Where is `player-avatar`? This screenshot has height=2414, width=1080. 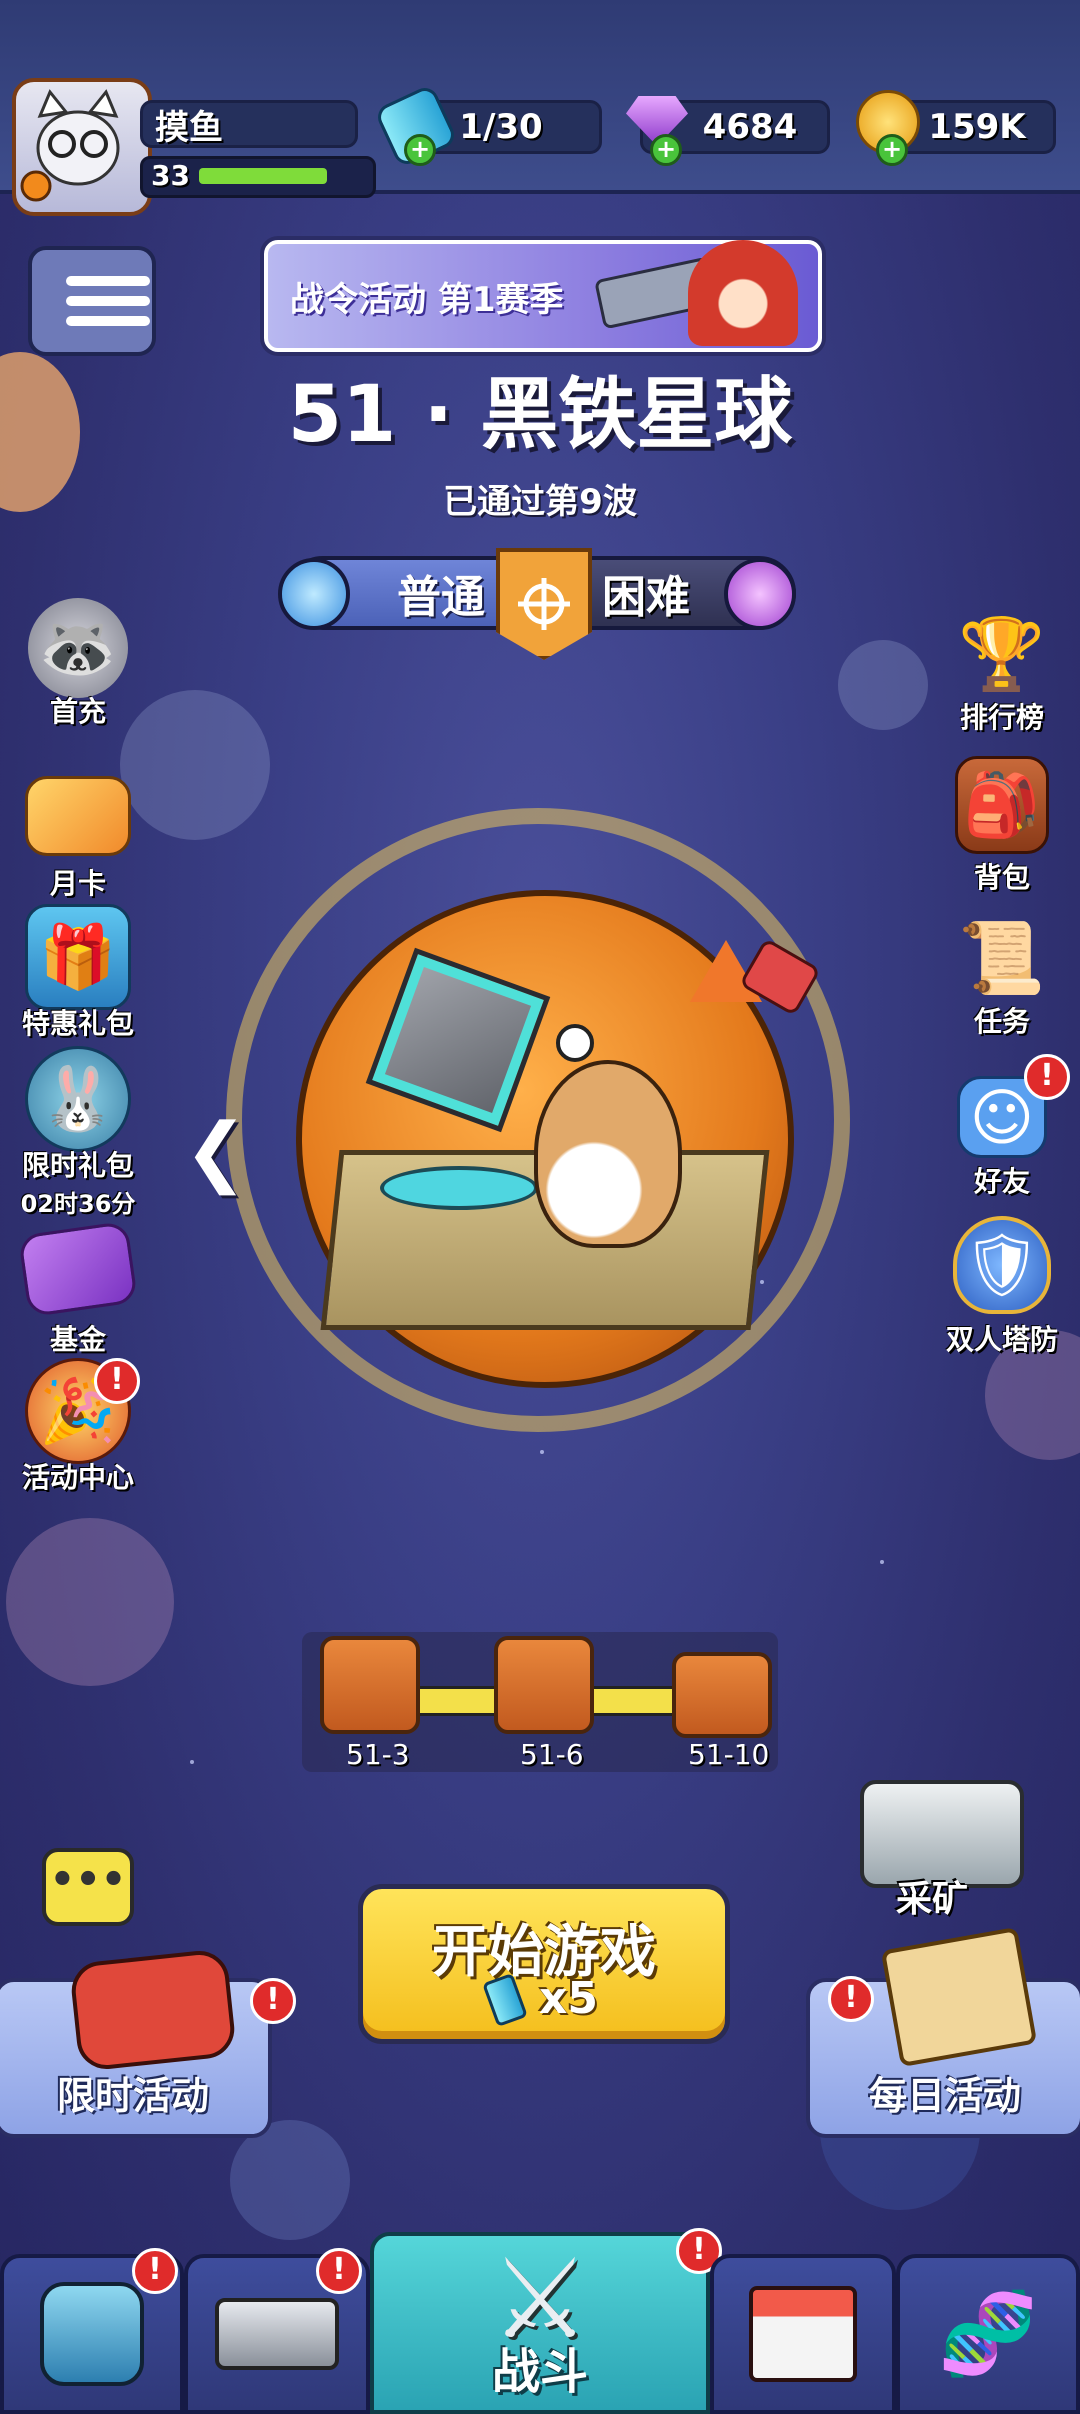
player-avatar is located at coordinates (82, 147).